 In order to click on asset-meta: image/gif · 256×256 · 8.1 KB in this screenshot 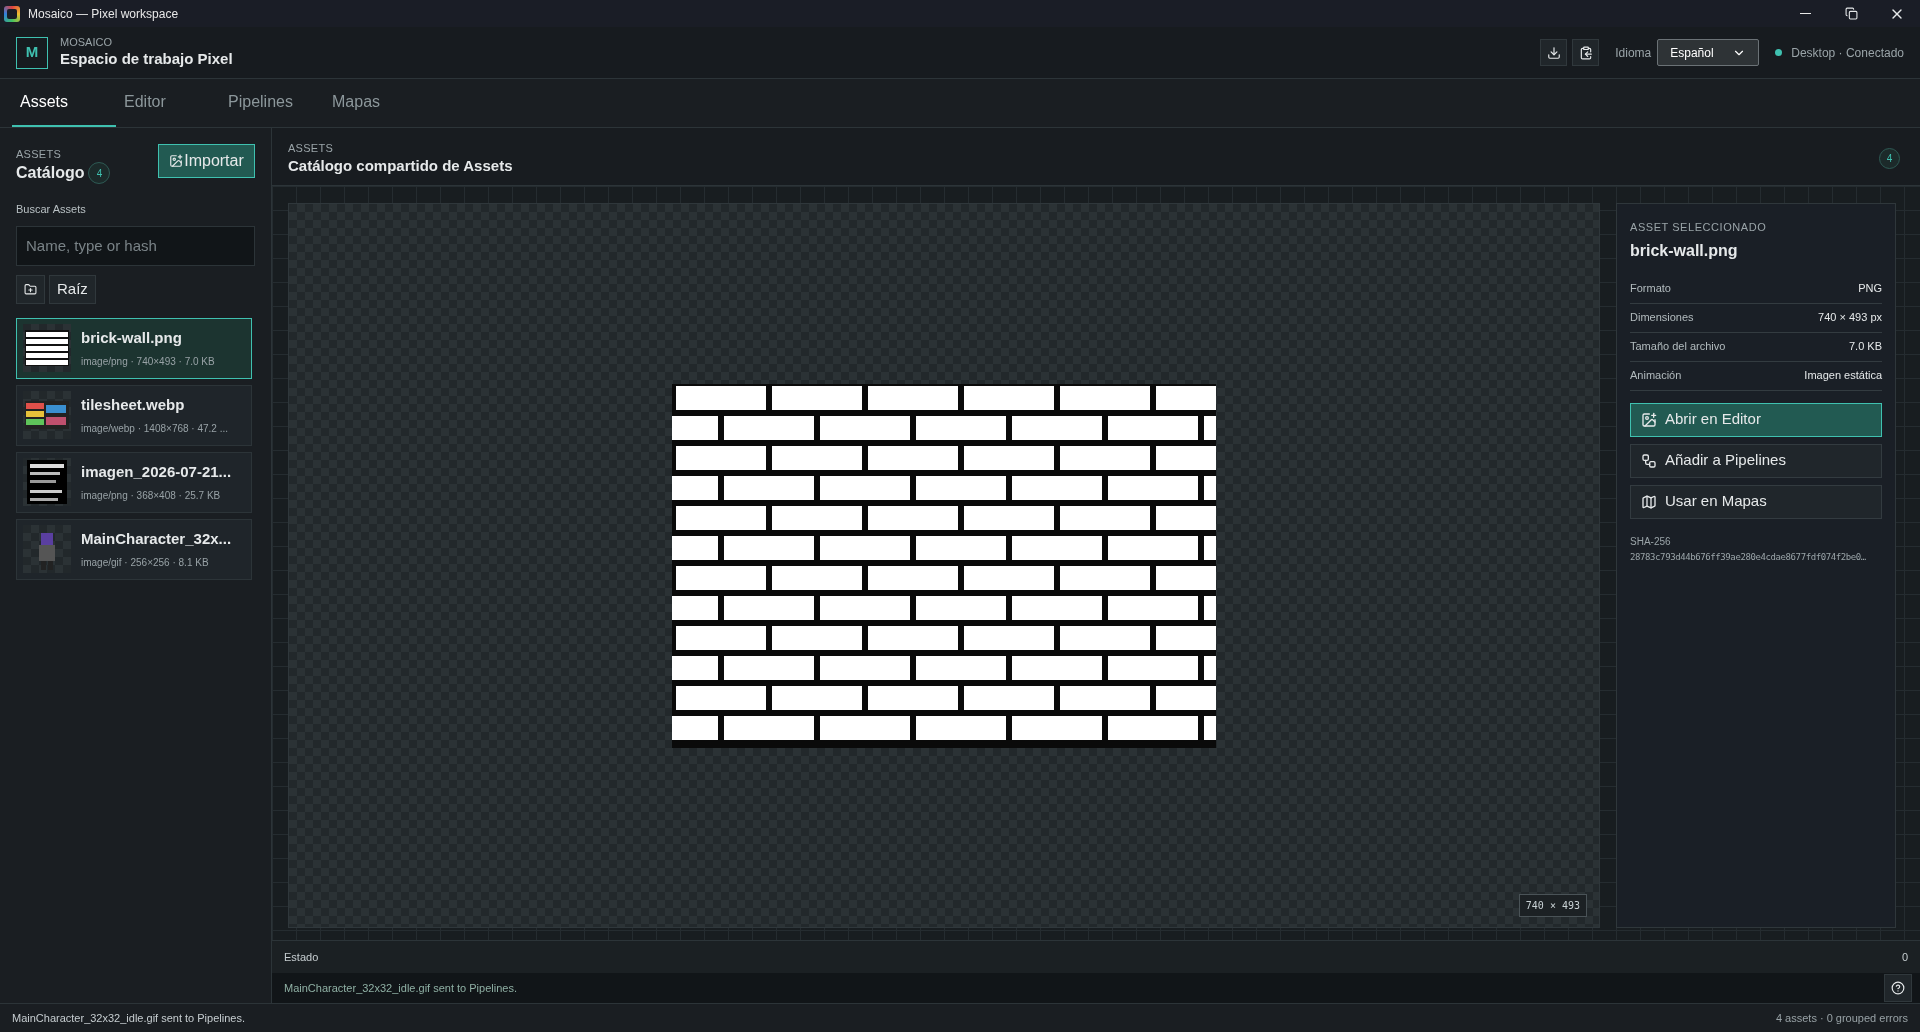, I will do `click(145, 562)`.